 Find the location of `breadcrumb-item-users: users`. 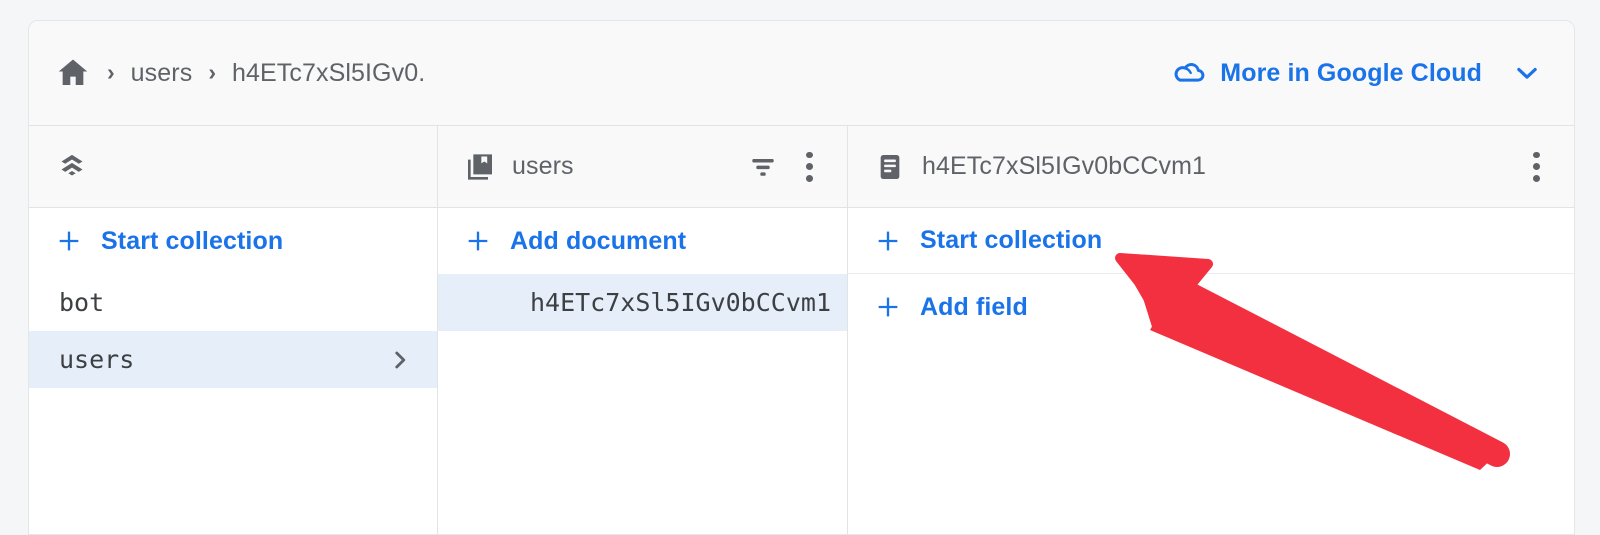

breadcrumb-item-users: users is located at coordinates (162, 73).